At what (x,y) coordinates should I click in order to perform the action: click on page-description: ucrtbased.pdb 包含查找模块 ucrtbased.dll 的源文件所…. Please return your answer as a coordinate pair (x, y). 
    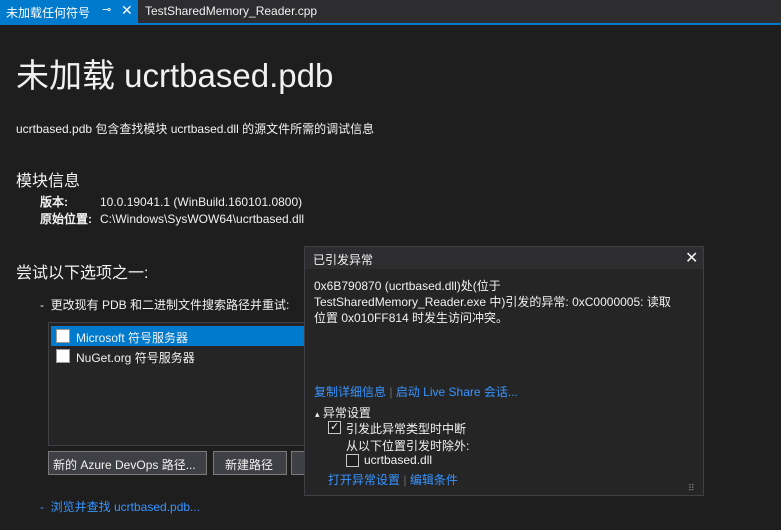
    Looking at the image, I should click on (195, 129).